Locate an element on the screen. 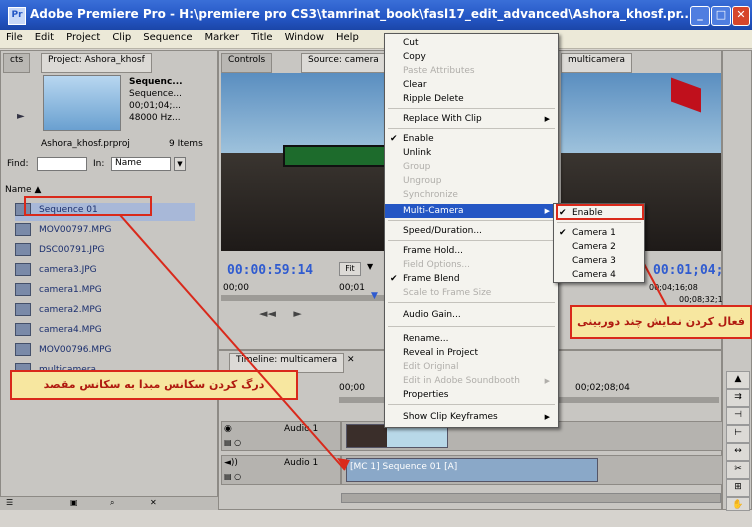  menu-item-show-clip-keyframes: Show Clip Keyframes ▶ is located at coordinates (471, 417).